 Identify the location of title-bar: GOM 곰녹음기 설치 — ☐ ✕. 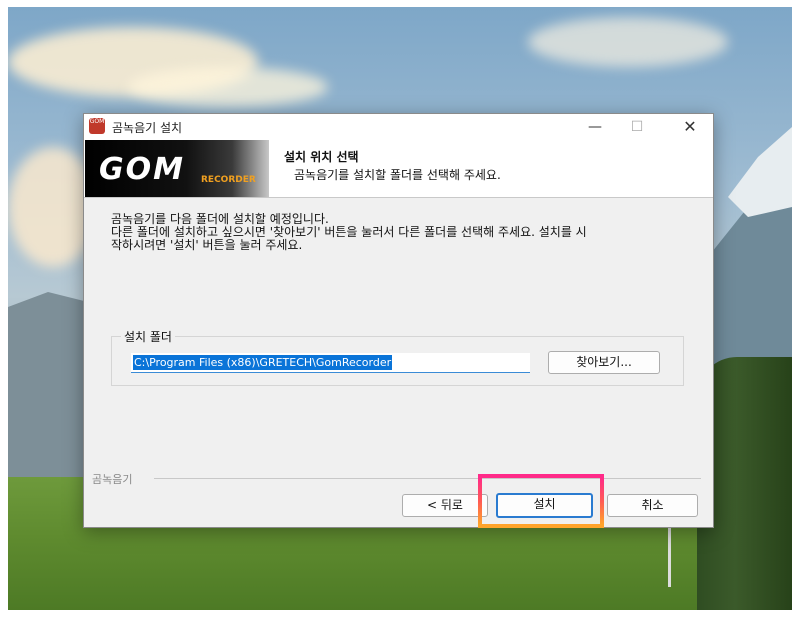
(398, 127).